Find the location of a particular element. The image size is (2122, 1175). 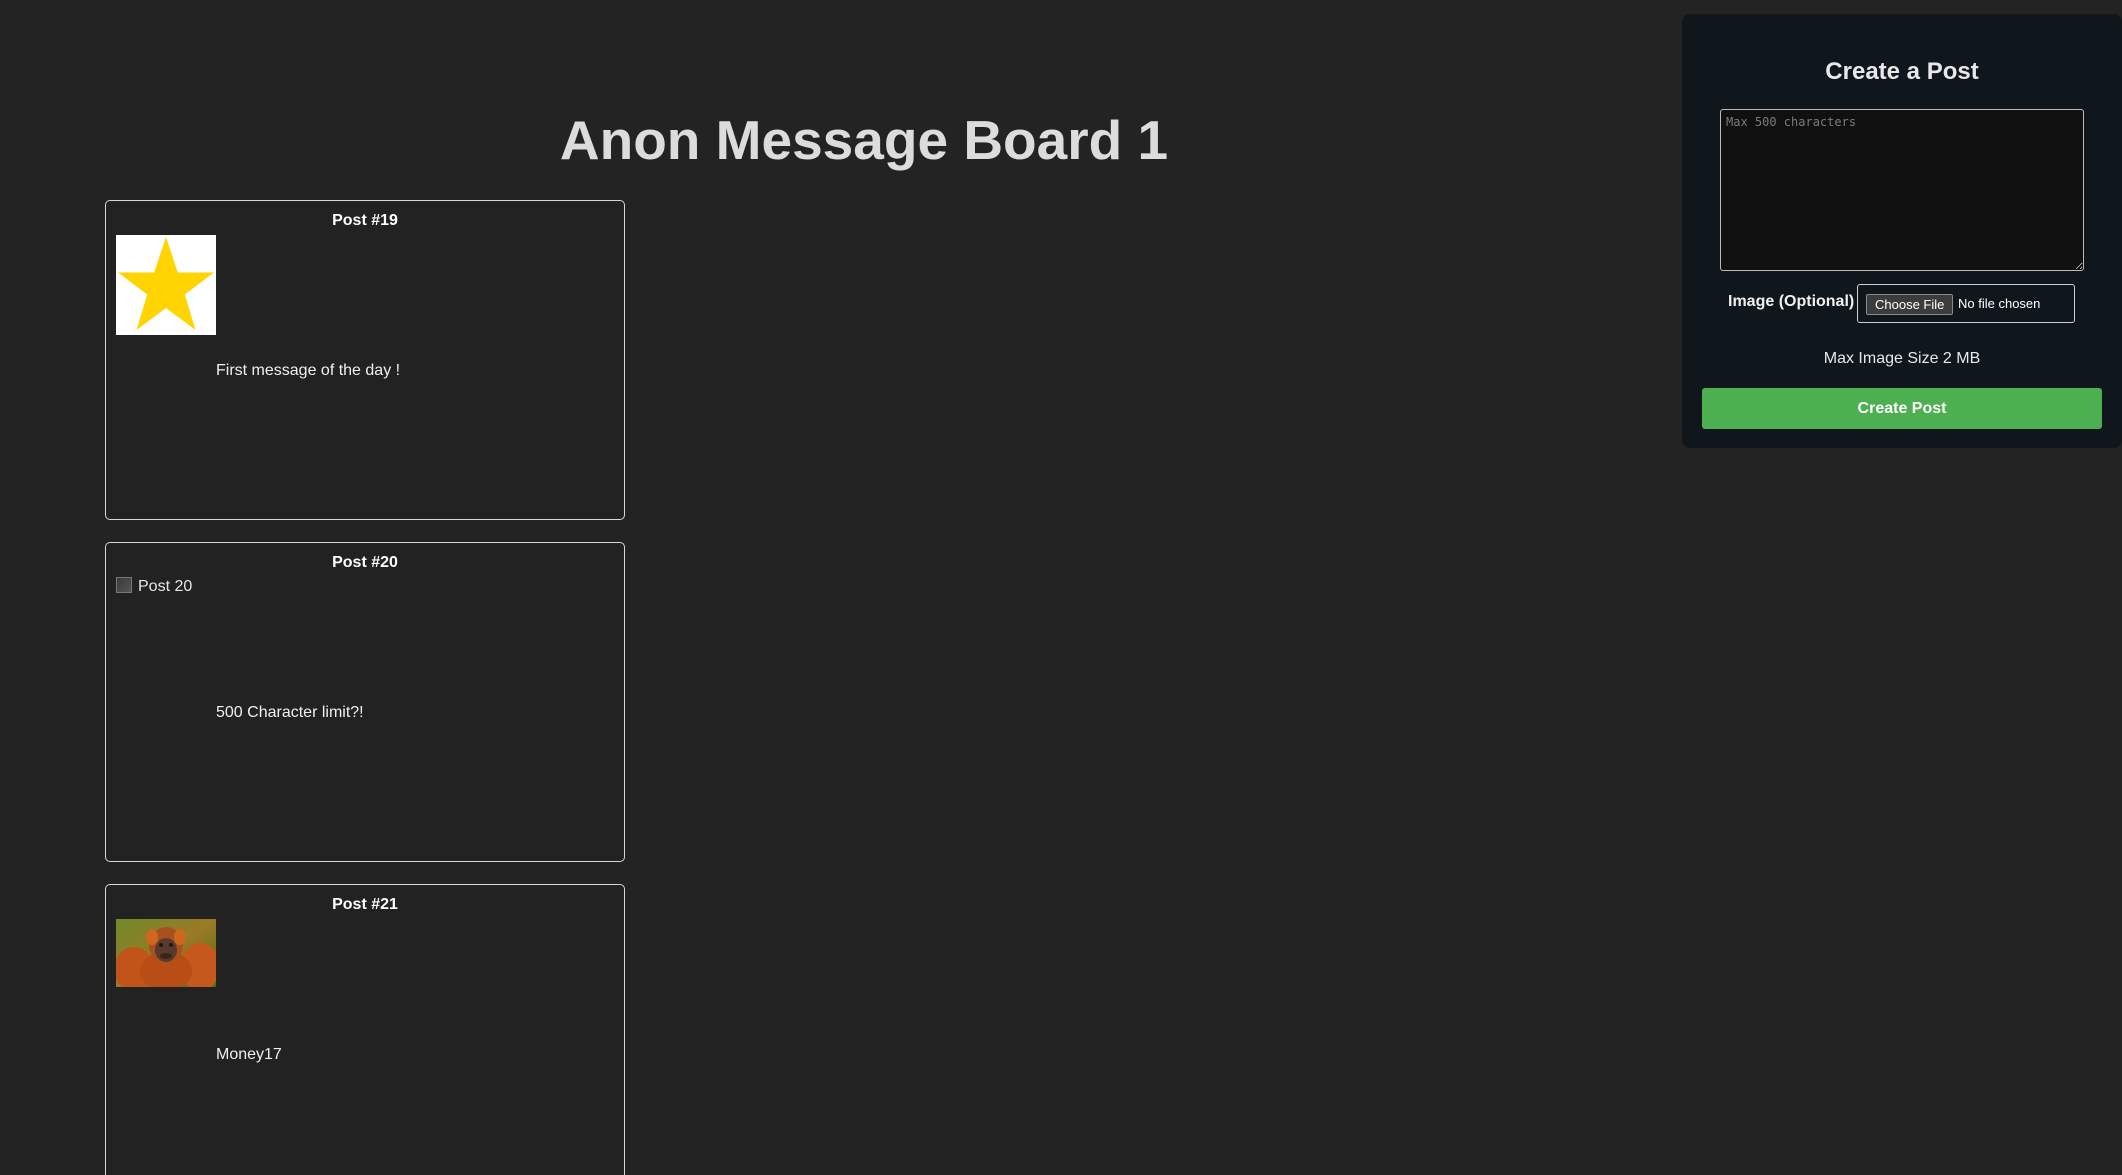

orangutan-photo is located at coordinates (166, 953).